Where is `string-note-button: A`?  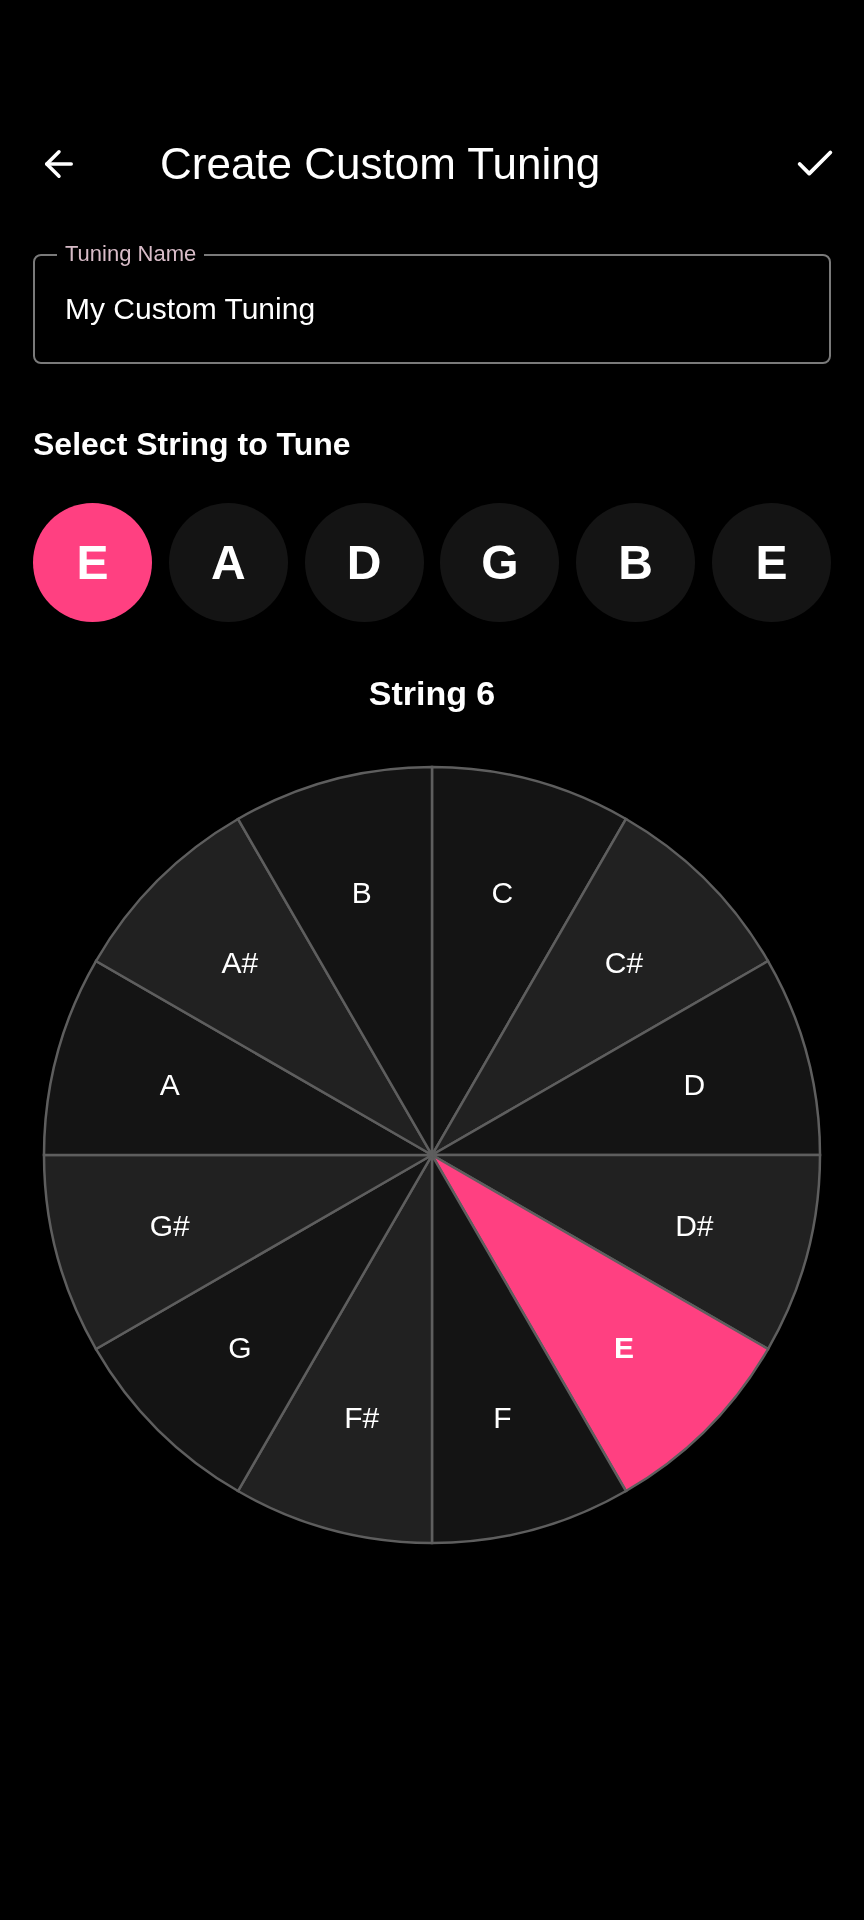
string-note-button: A is located at coordinates (228, 562).